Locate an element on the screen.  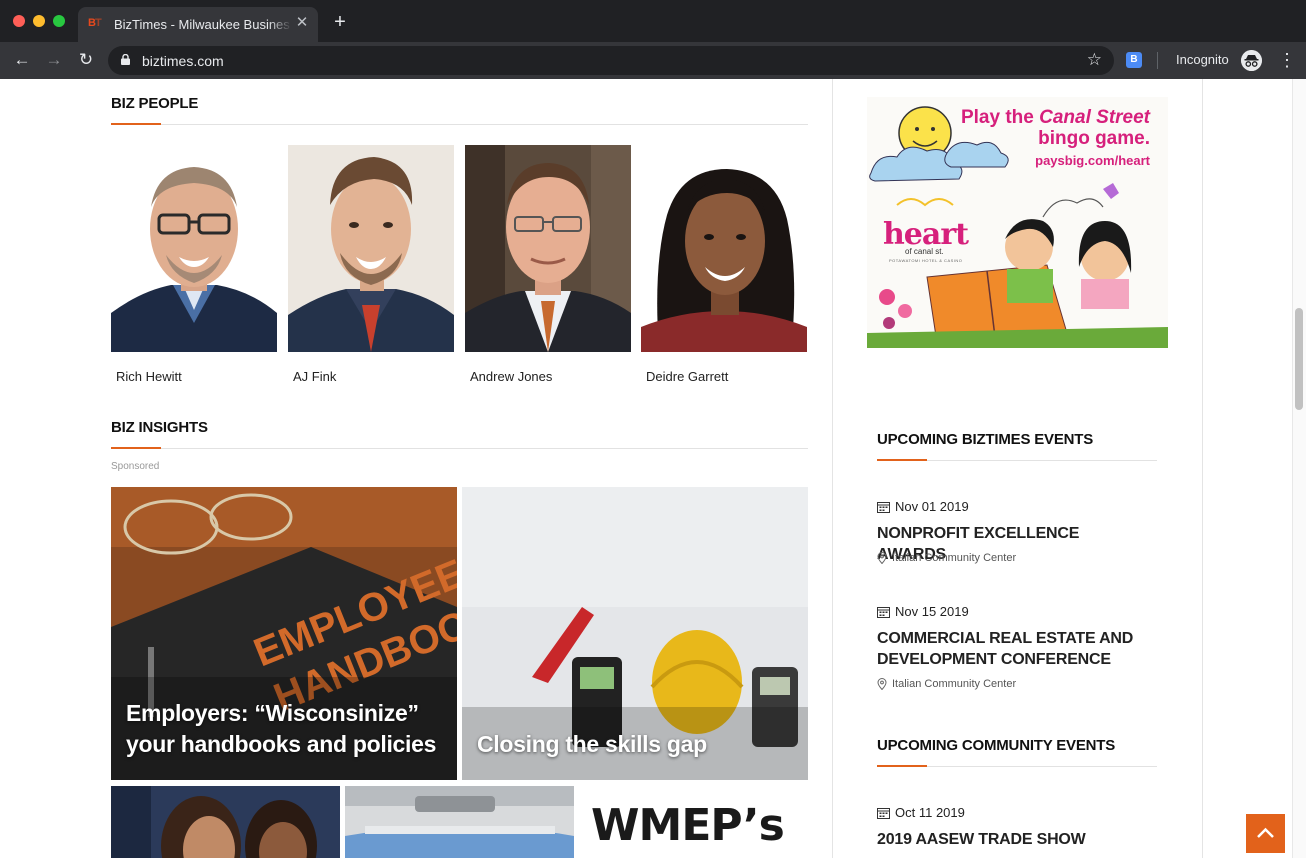
browser-toolbar: ← → ↻ biztimes.com ☆ B Incognito ⋮ is located at coordinates (653, 60).